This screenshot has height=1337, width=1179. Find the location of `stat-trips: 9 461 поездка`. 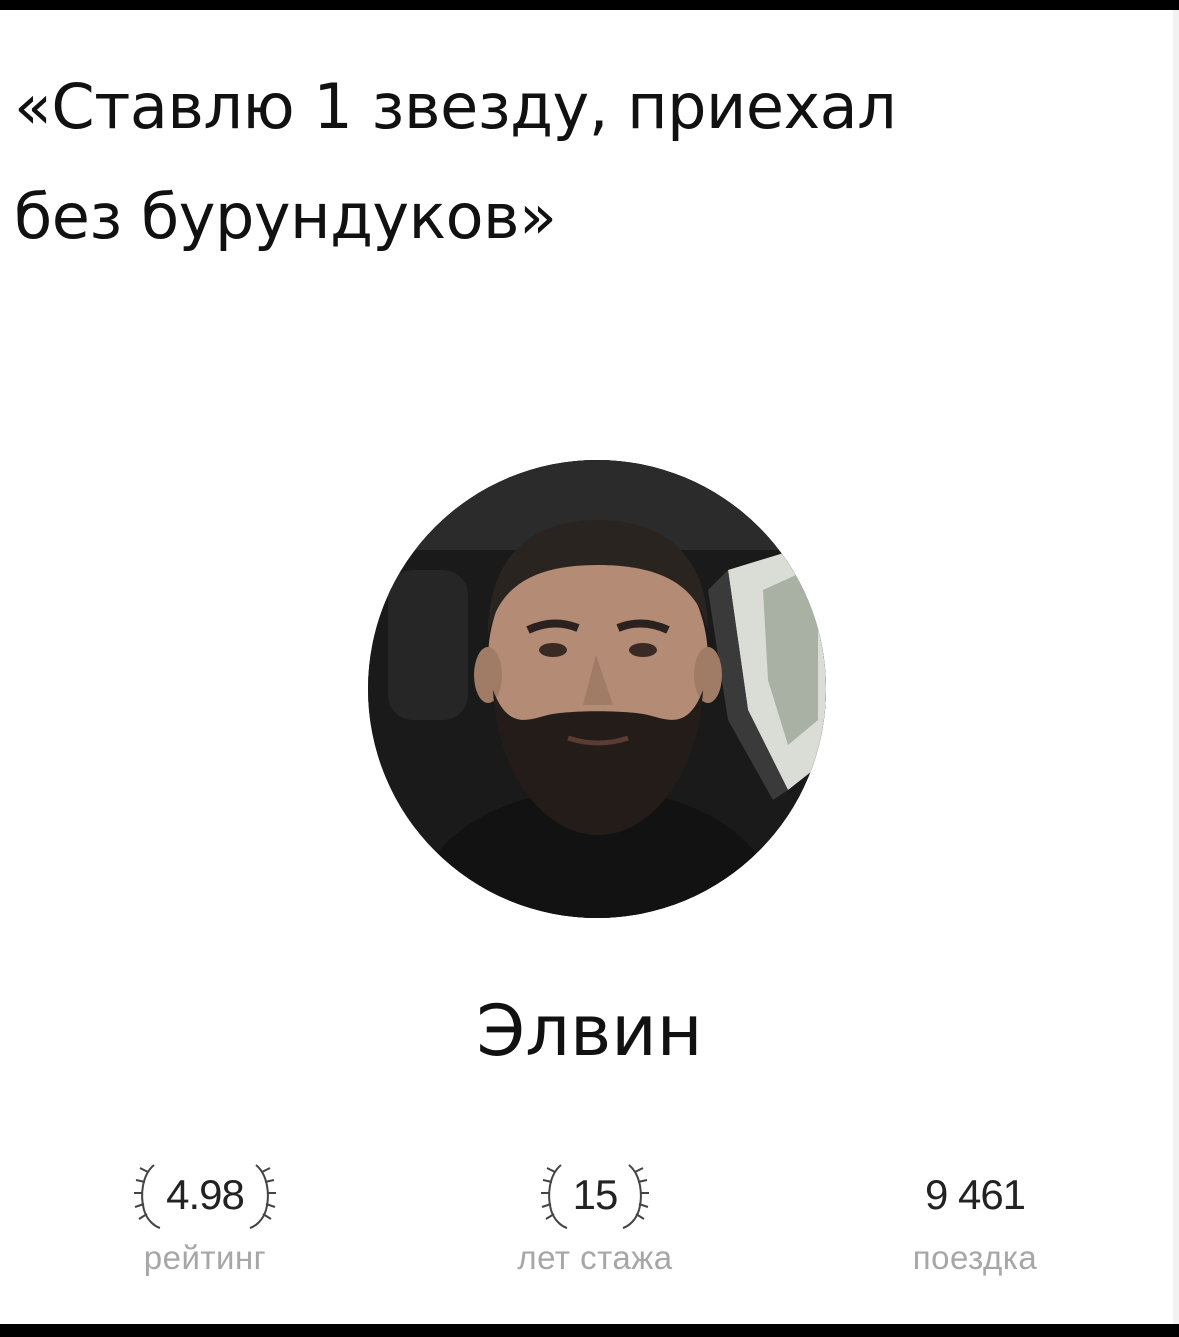

stat-trips: 9 461 поездка is located at coordinates (975, 1216).